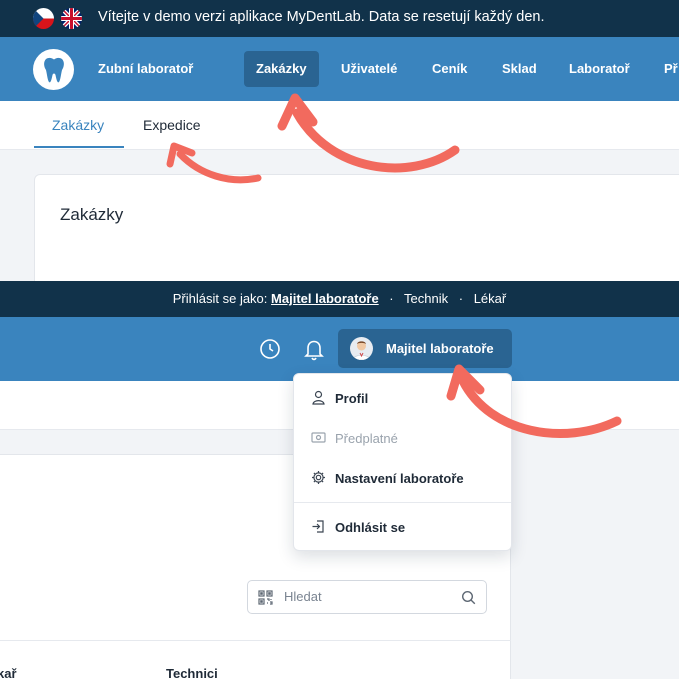 The height and width of the screenshot is (679, 679). Describe the element at coordinates (318, 526) in the screenshot. I see `logout-icon` at that location.